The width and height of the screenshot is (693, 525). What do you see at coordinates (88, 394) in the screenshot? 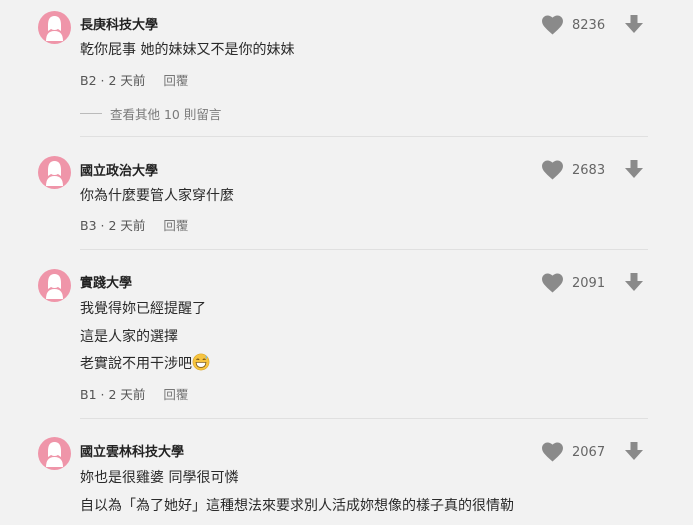
I see `floor-number: B1` at bounding box center [88, 394].